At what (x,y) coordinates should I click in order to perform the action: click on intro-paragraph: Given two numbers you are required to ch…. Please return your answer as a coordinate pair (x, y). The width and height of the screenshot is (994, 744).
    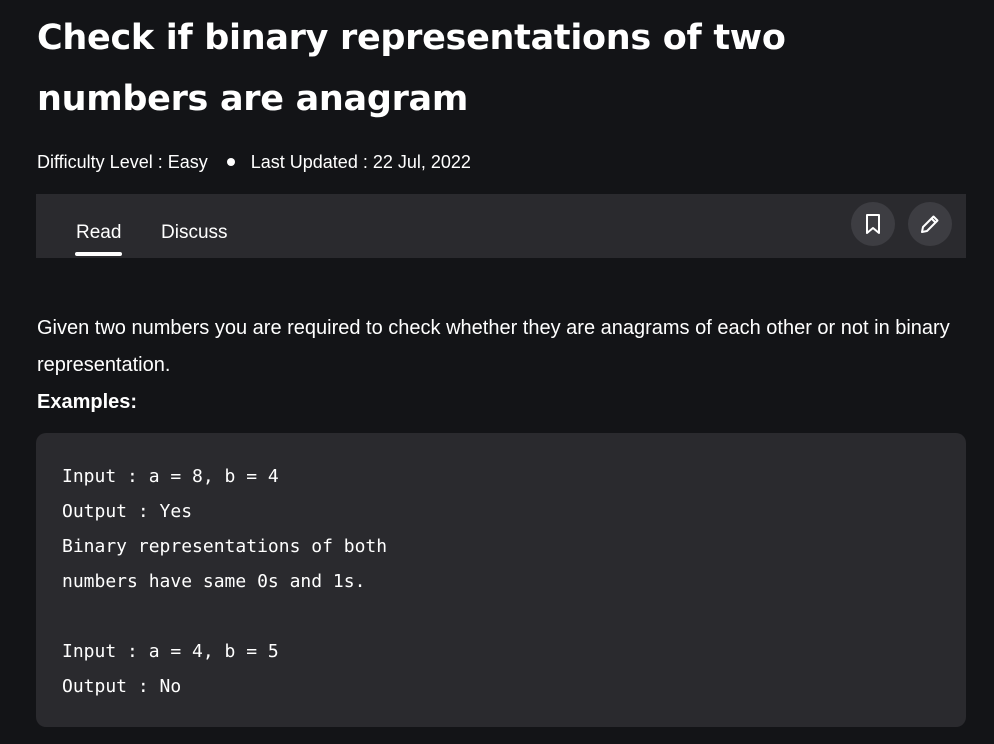
    Looking at the image, I should click on (493, 346).